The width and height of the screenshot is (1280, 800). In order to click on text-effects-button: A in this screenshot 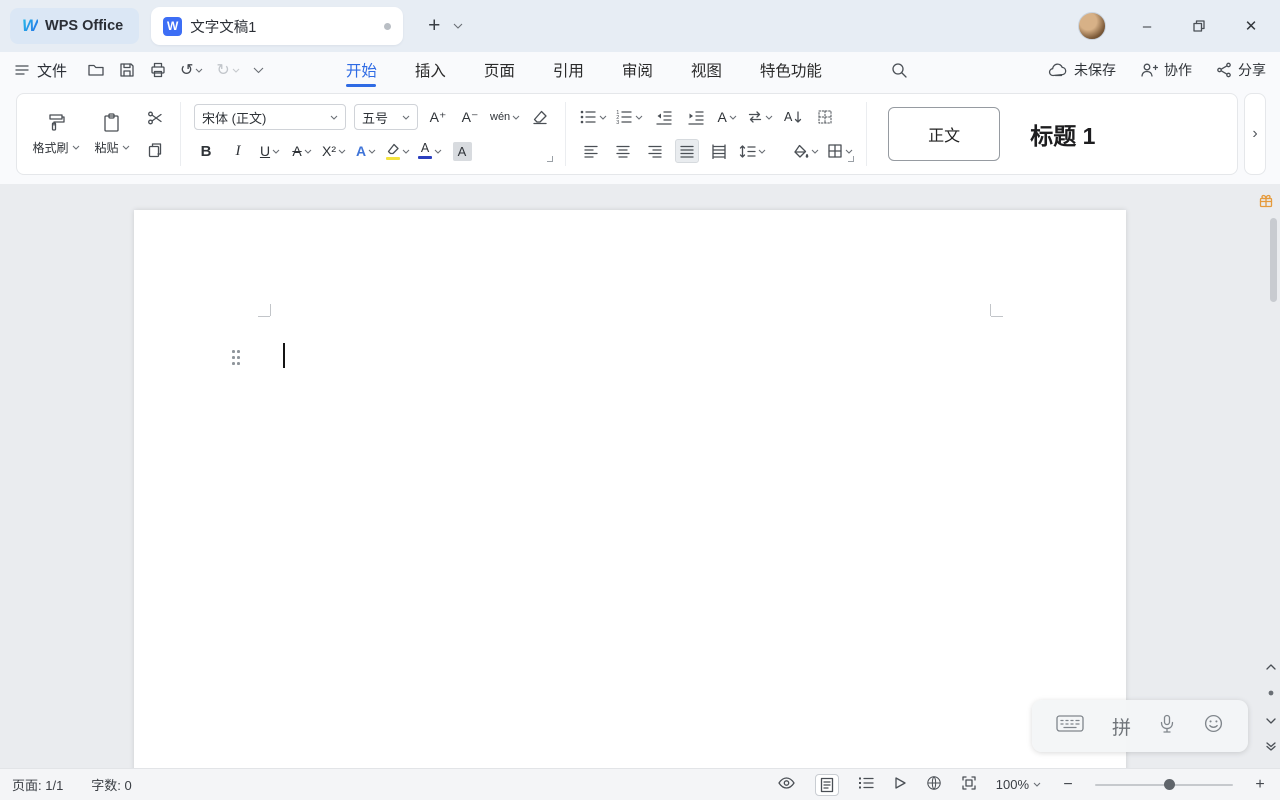, I will do `click(366, 151)`.